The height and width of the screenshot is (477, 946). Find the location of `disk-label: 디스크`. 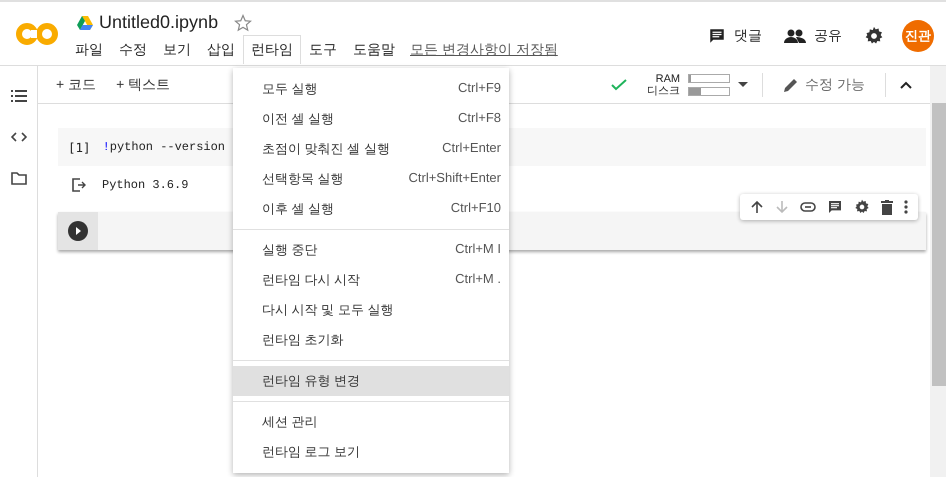

disk-label: 디스크 is located at coordinates (663, 90).